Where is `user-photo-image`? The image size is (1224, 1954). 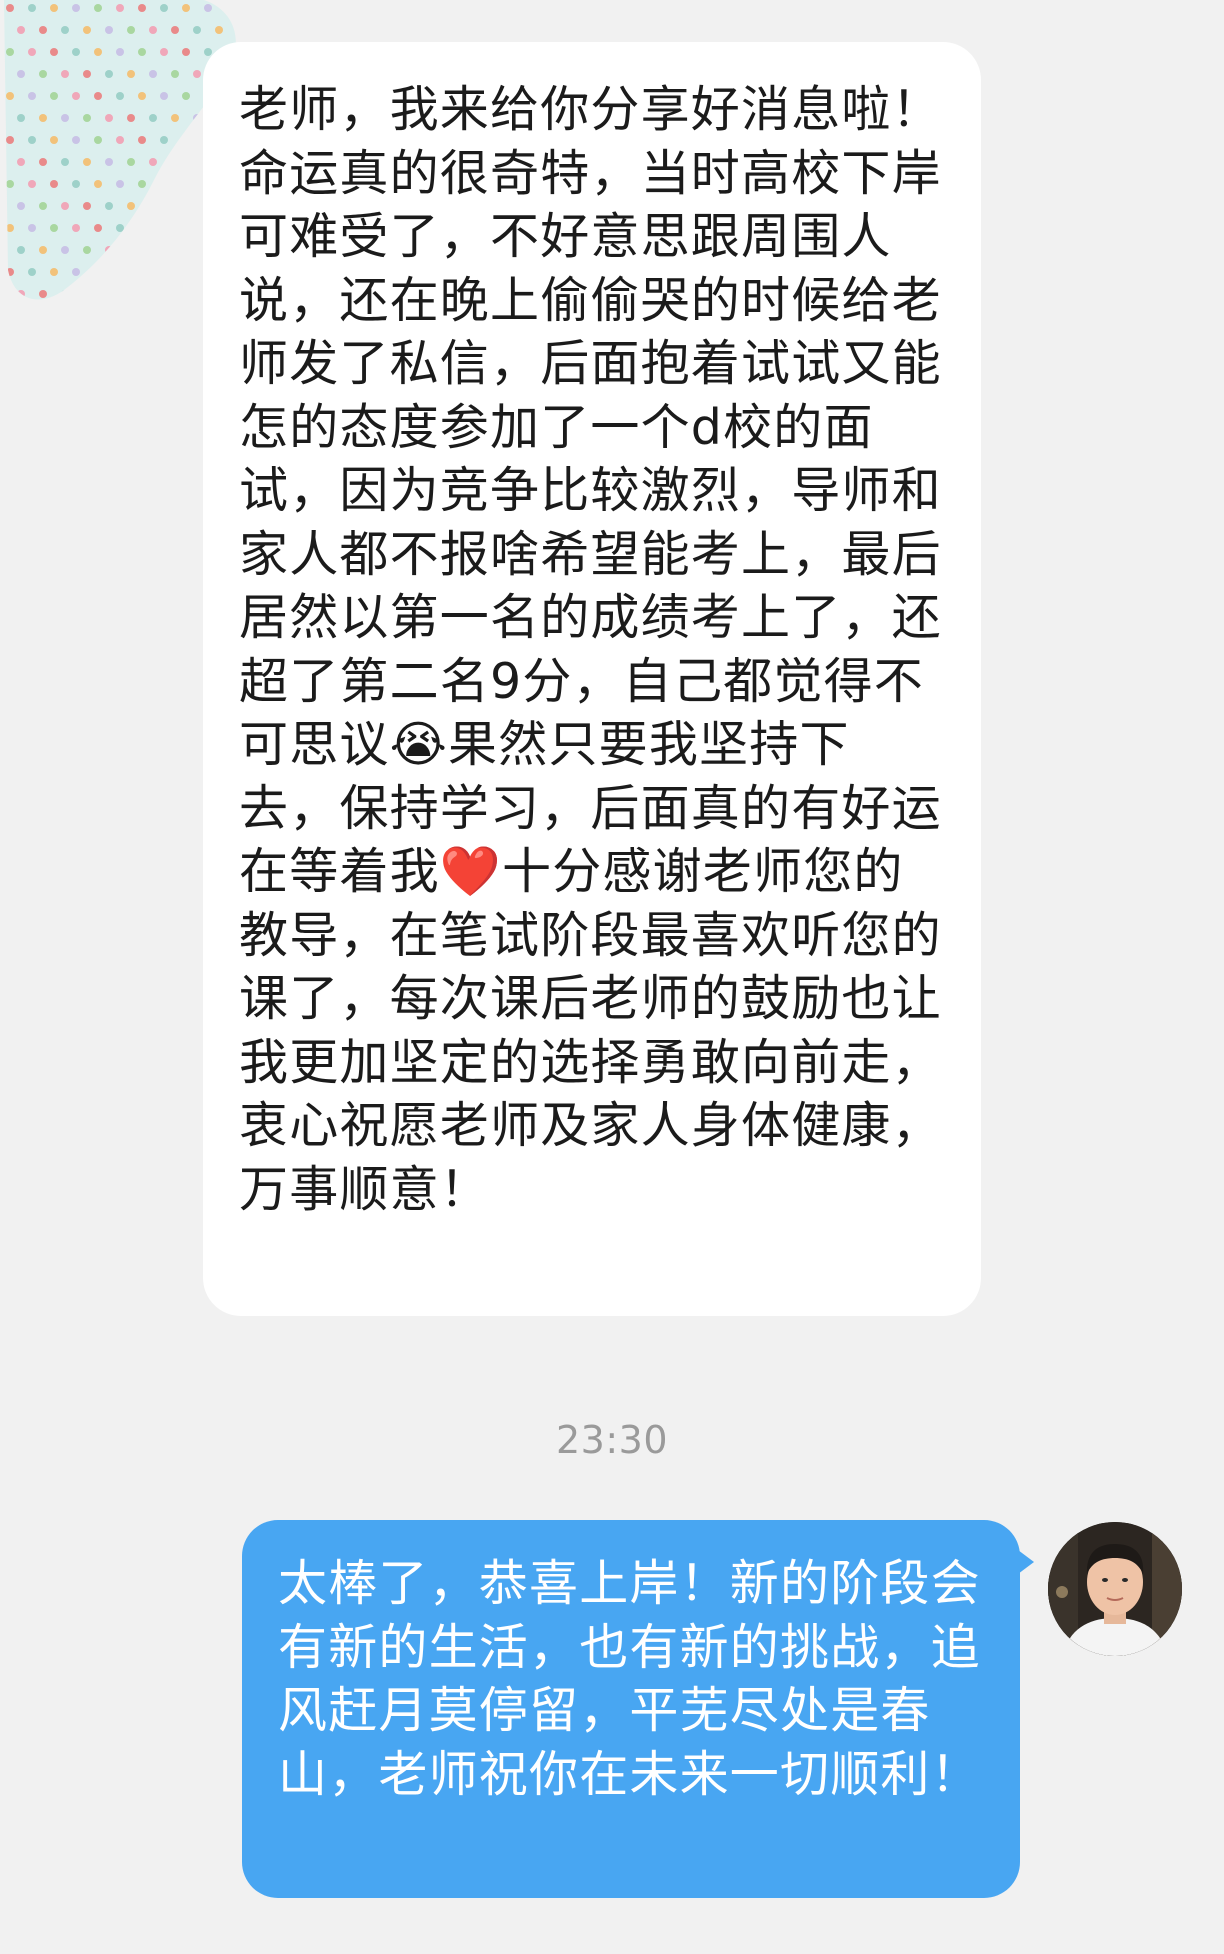 user-photo-image is located at coordinates (1115, 1589).